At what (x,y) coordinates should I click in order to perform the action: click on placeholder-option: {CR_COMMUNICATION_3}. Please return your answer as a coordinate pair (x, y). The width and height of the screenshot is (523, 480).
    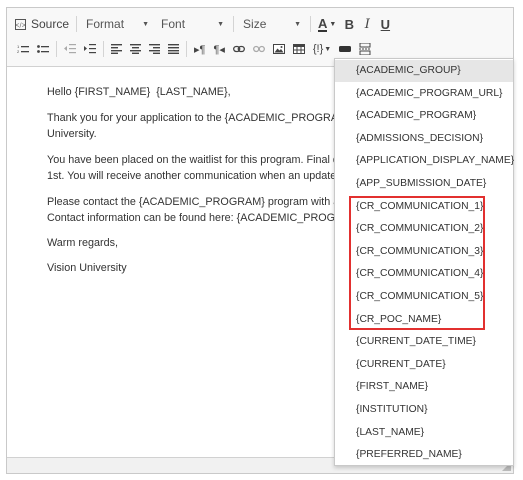
    Looking at the image, I should click on (424, 252).